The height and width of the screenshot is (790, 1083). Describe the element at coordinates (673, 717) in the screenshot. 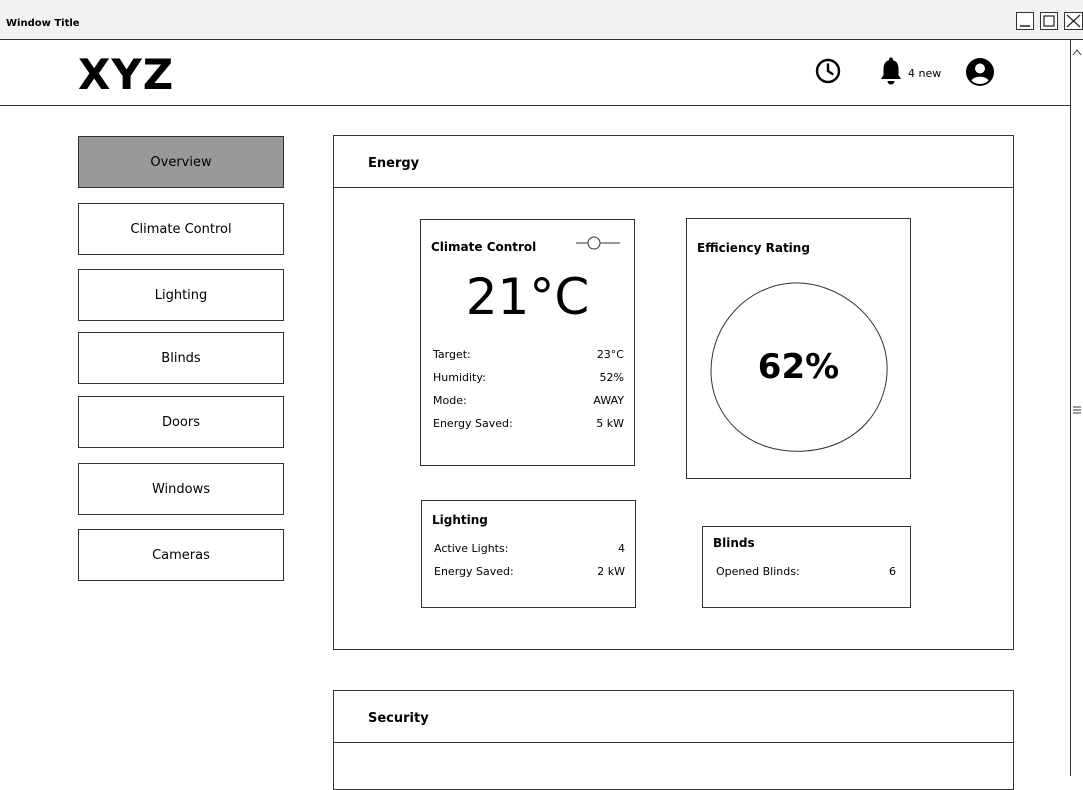

I see `security-panel-header: Security` at that location.